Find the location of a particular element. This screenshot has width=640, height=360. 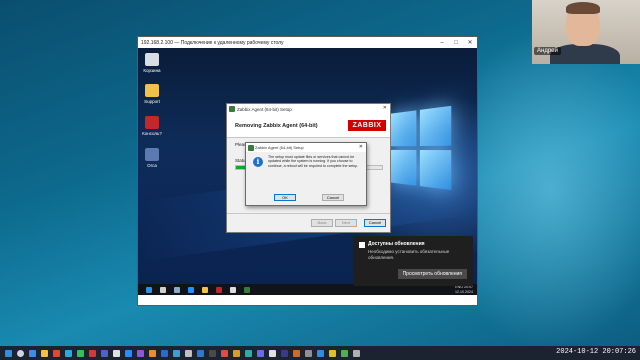

back-button: Back is located at coordinates (322, 223).